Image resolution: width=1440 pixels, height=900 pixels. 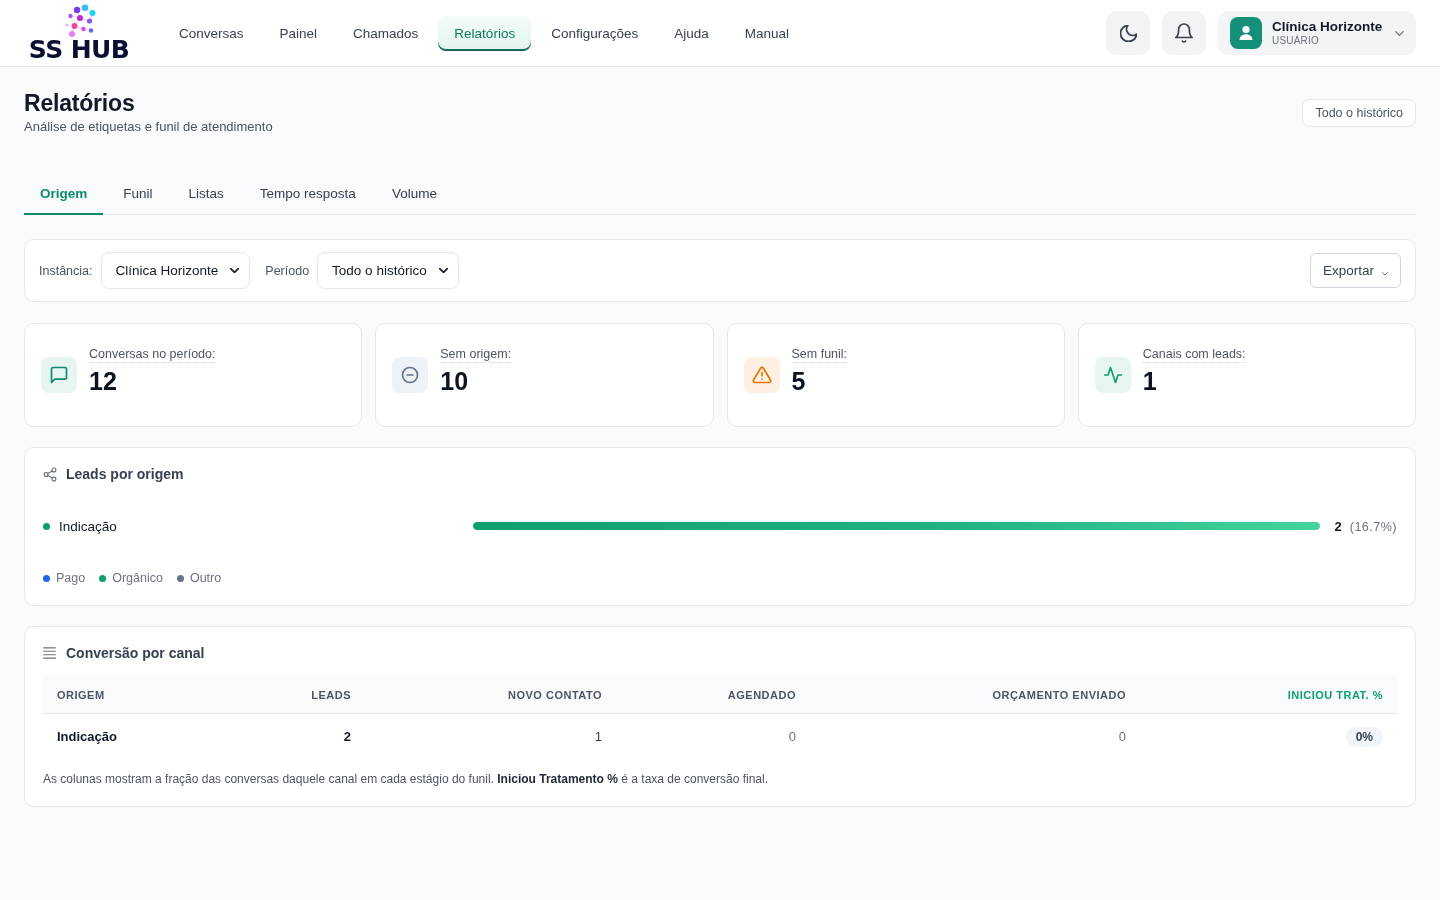 What do you see at coordinates (1338, 526) in the screenshot?
I see `lead-count: 2` at bounding box center [1338, 526].